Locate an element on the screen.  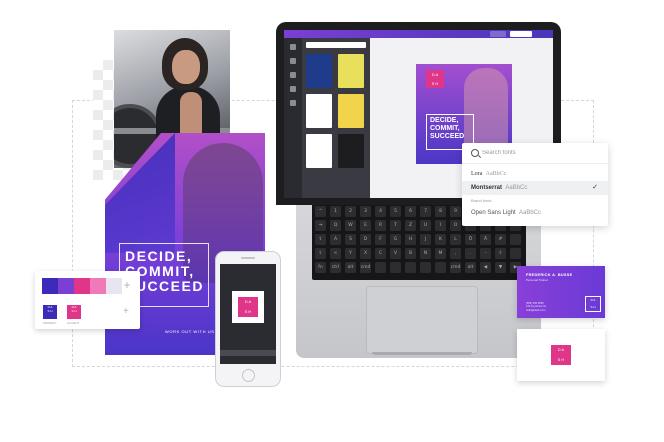
templates-icon is located at coordinates (293, 47).